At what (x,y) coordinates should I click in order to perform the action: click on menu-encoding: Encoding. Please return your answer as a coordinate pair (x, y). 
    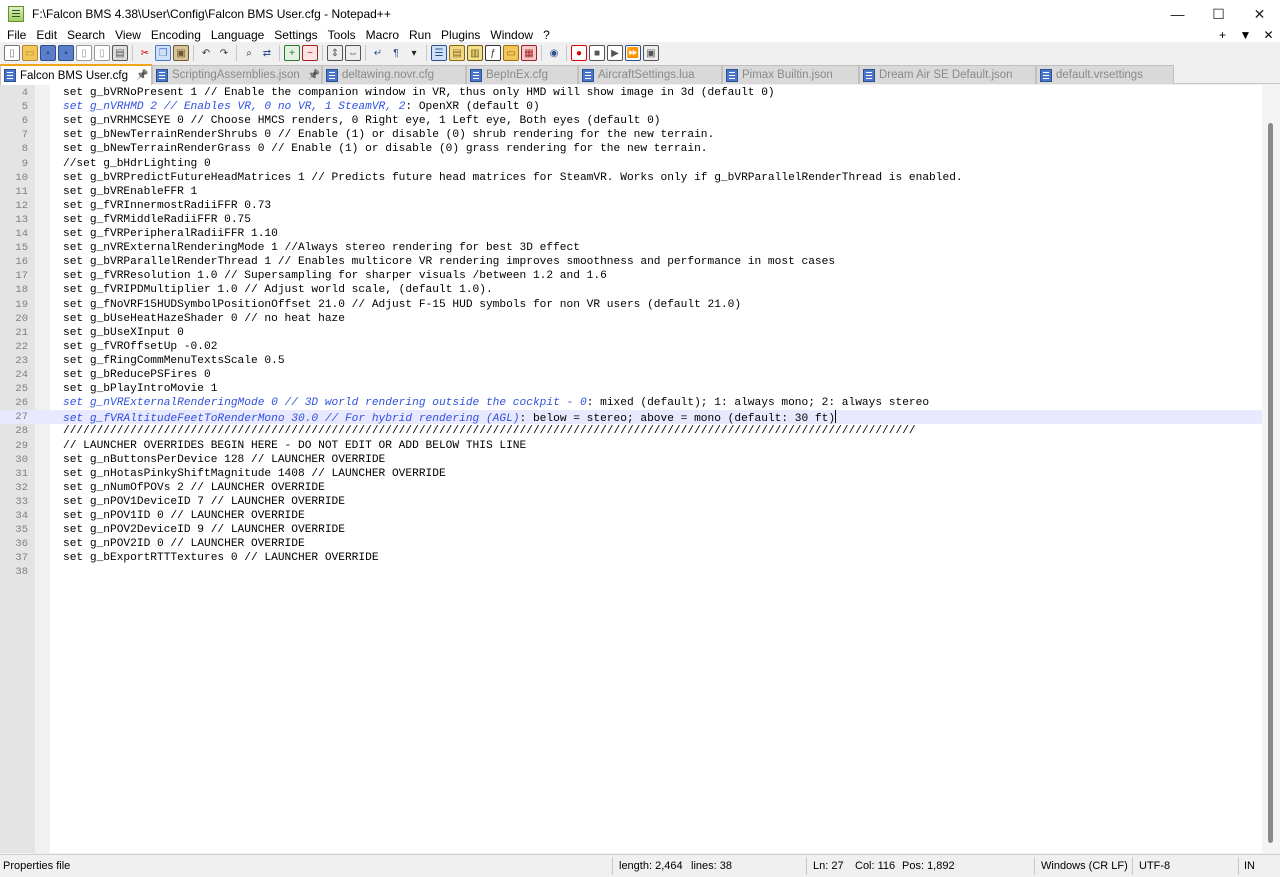
    Looking at the image, I should click on (176, 35).